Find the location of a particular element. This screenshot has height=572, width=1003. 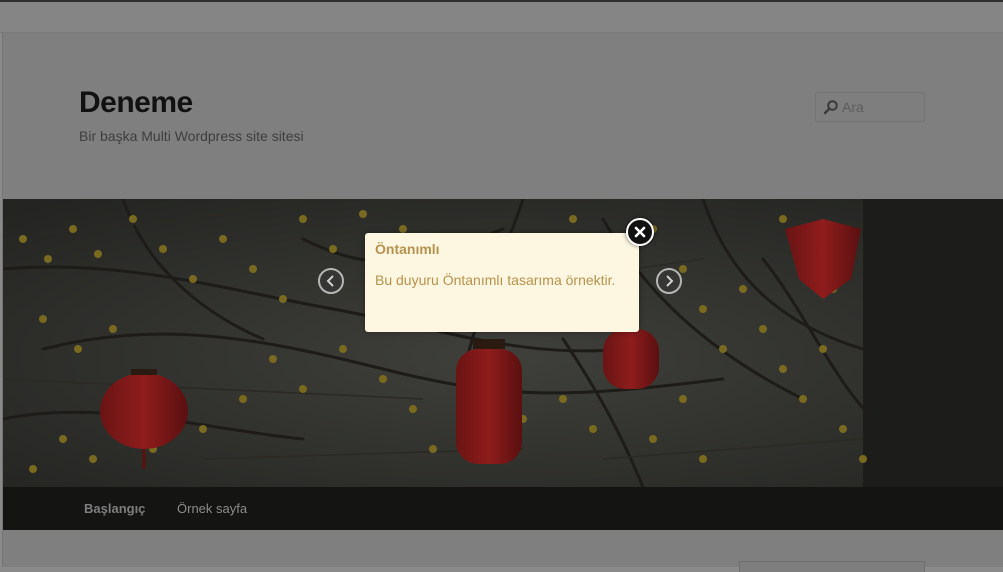

notice-title: Öntanımlı is located at coordinates (407, 249).